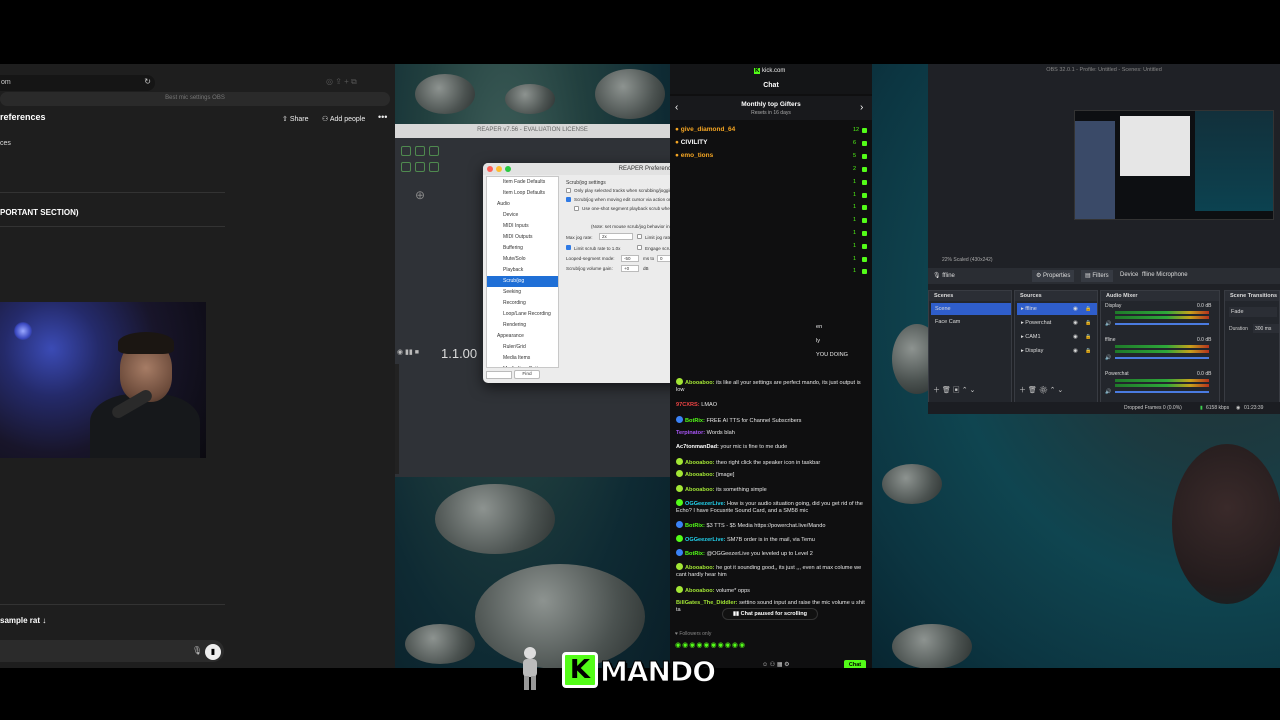 The image size is (1280, 720). I want to click on message-username: 97CXRS:, so click(688, 405).